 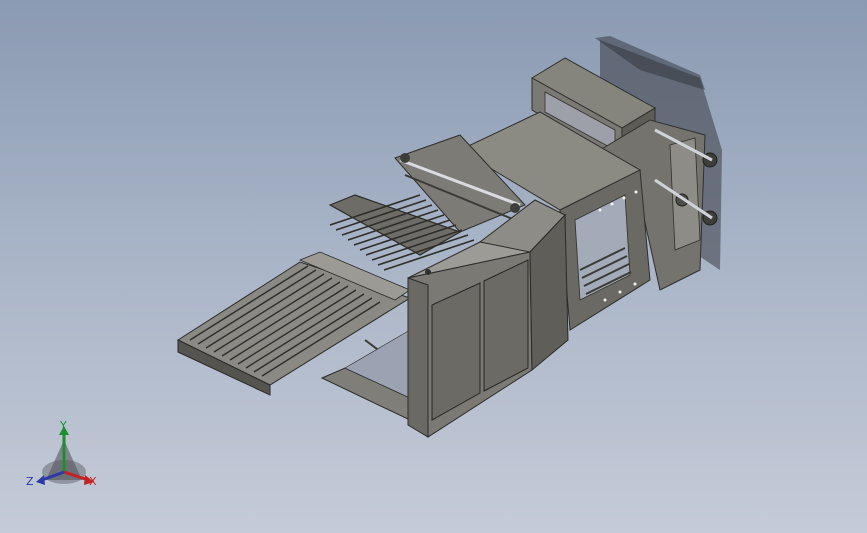 I want to click on axis-z-label: Z, so click(x=30, y=481).